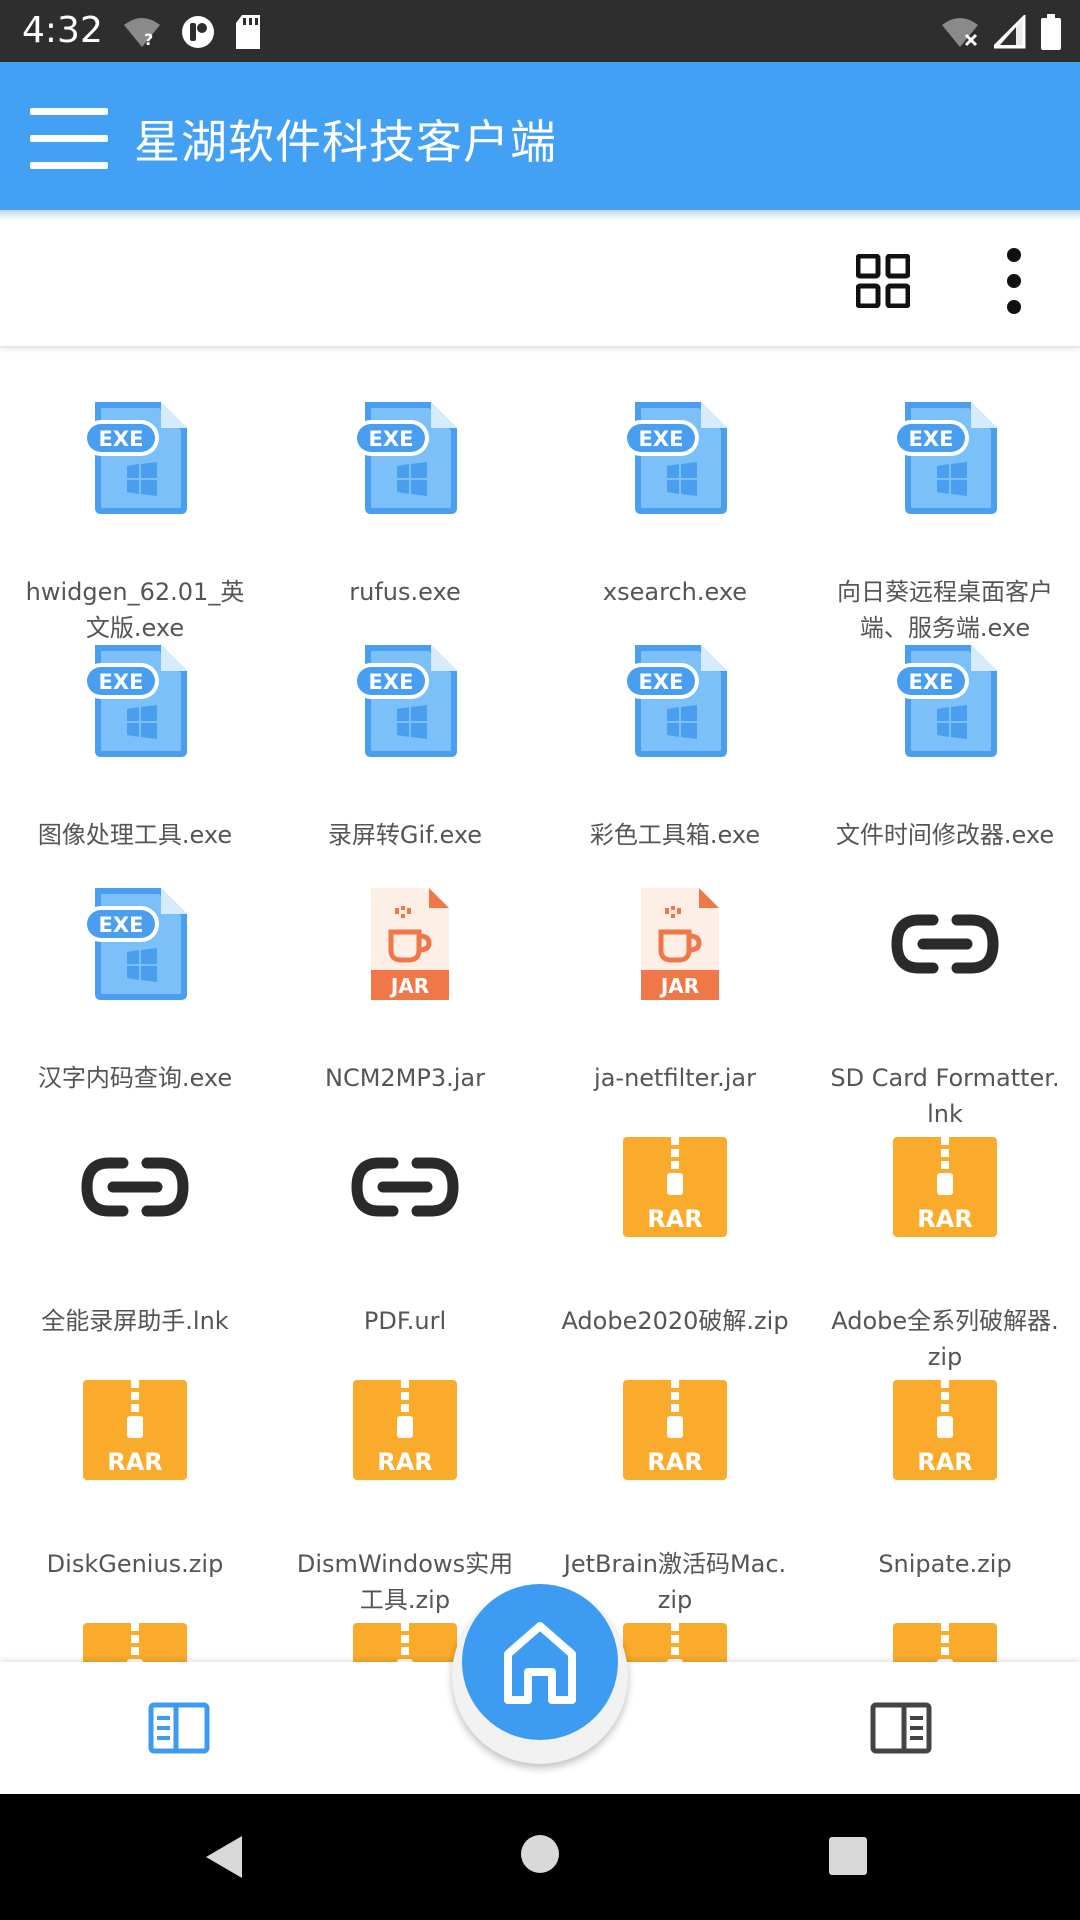 The height and width of the screenshot is (1920, 1080). I want to click on sd-card-icon, so click(248, 32).